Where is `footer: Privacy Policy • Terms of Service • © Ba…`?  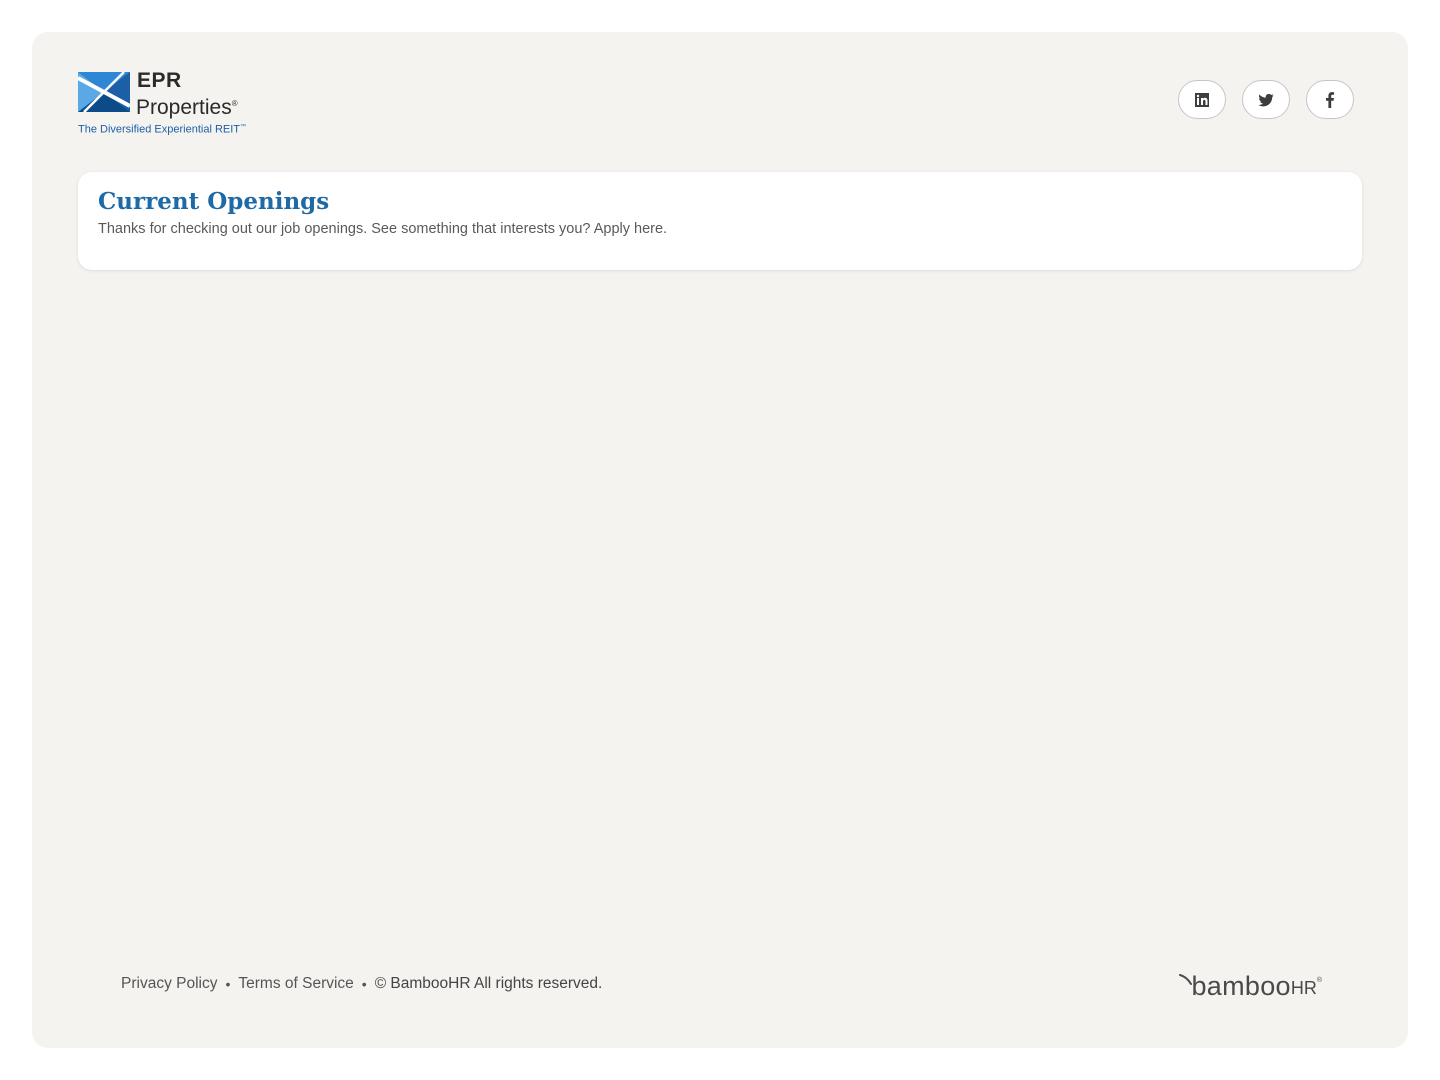 footer: Privacy Policy • Terms of Service • © Ba… is located at coordinates (721, 992).